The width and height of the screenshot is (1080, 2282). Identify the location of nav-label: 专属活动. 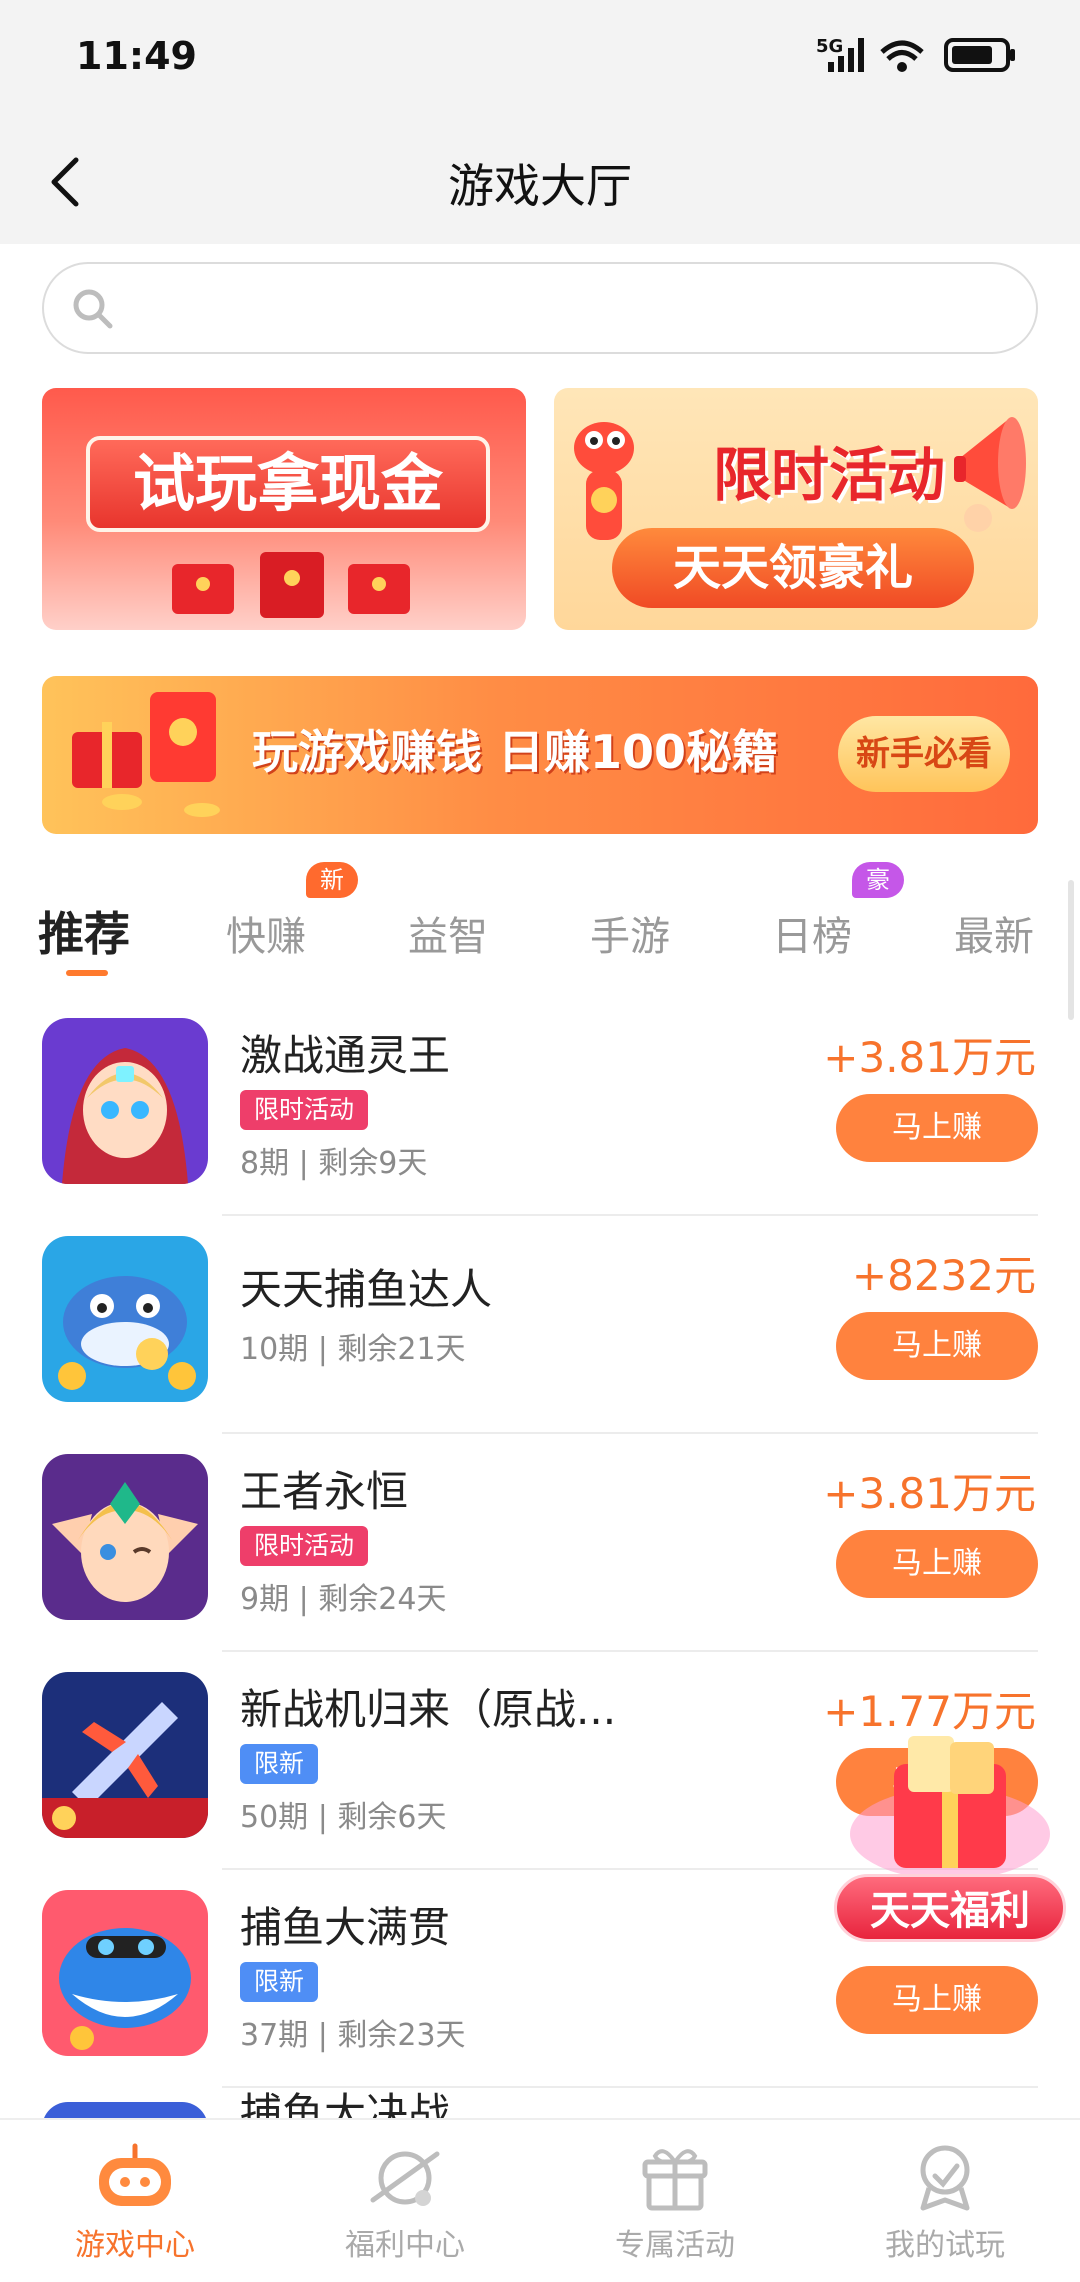
(675, 2245).